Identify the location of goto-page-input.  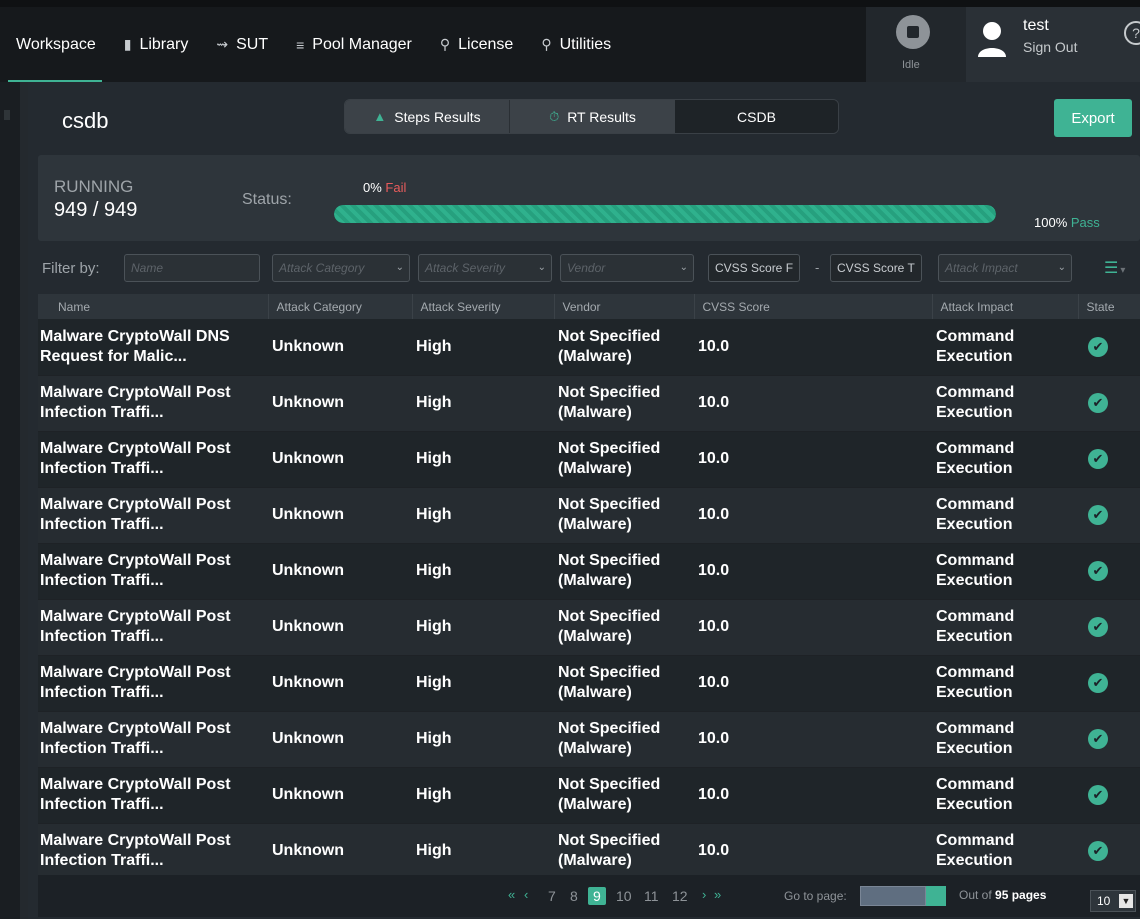
(893, 896).